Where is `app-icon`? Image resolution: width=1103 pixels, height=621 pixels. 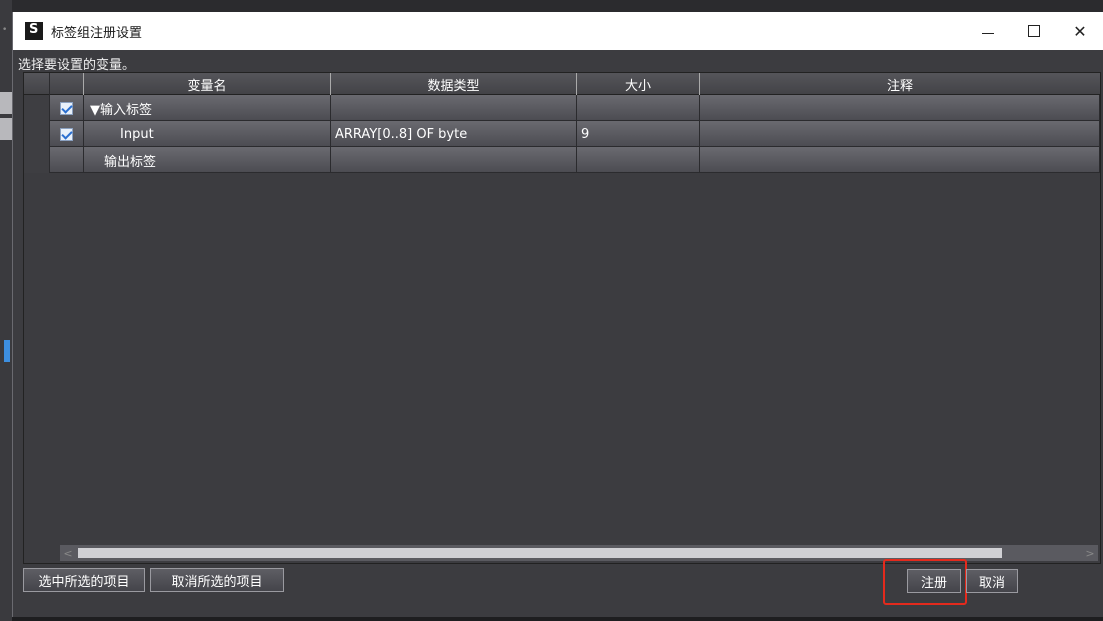 app-icon is located at coordinates (34, 31).